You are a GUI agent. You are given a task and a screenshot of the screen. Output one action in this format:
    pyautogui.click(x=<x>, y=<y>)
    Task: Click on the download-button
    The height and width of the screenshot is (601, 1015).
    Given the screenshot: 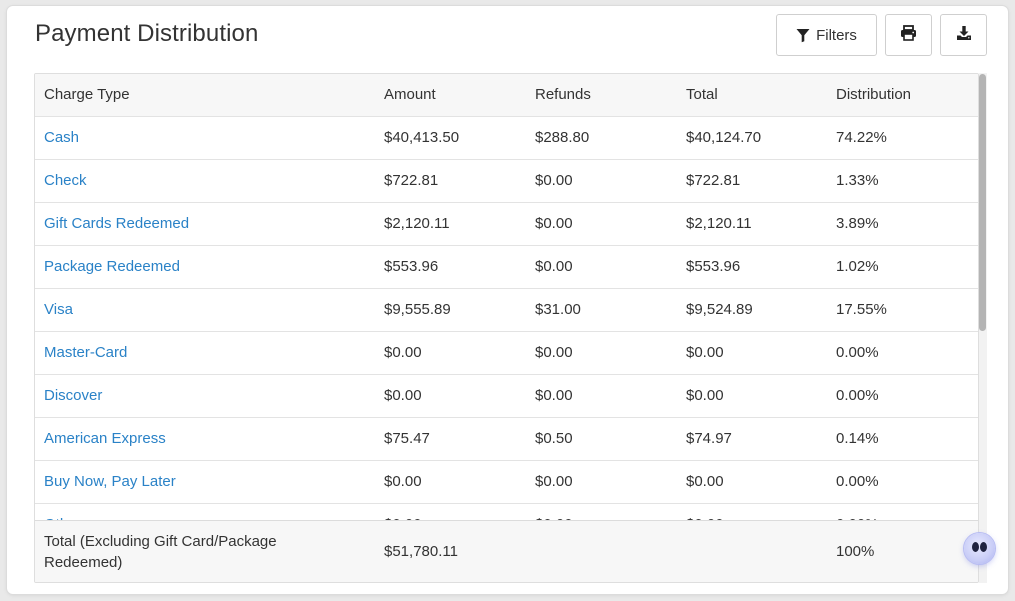 What is the action you would take?
    pyautogui.click(x=963, y=35)
    